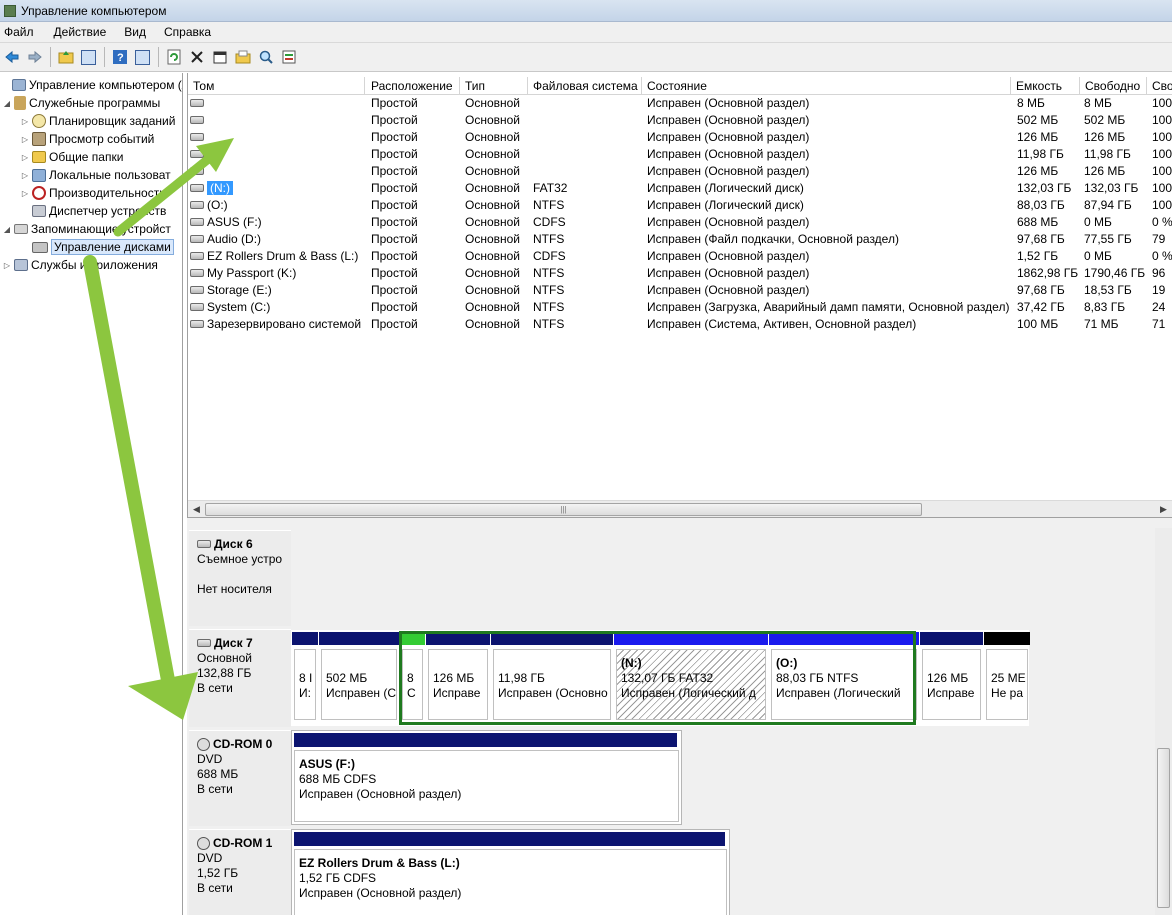 This screenshot has height=915, width=1172. What do you see at coordinates (1113, 86) in the screenshot?
I see `column-header-free: Свободно` at bounding box center [1113, 86].